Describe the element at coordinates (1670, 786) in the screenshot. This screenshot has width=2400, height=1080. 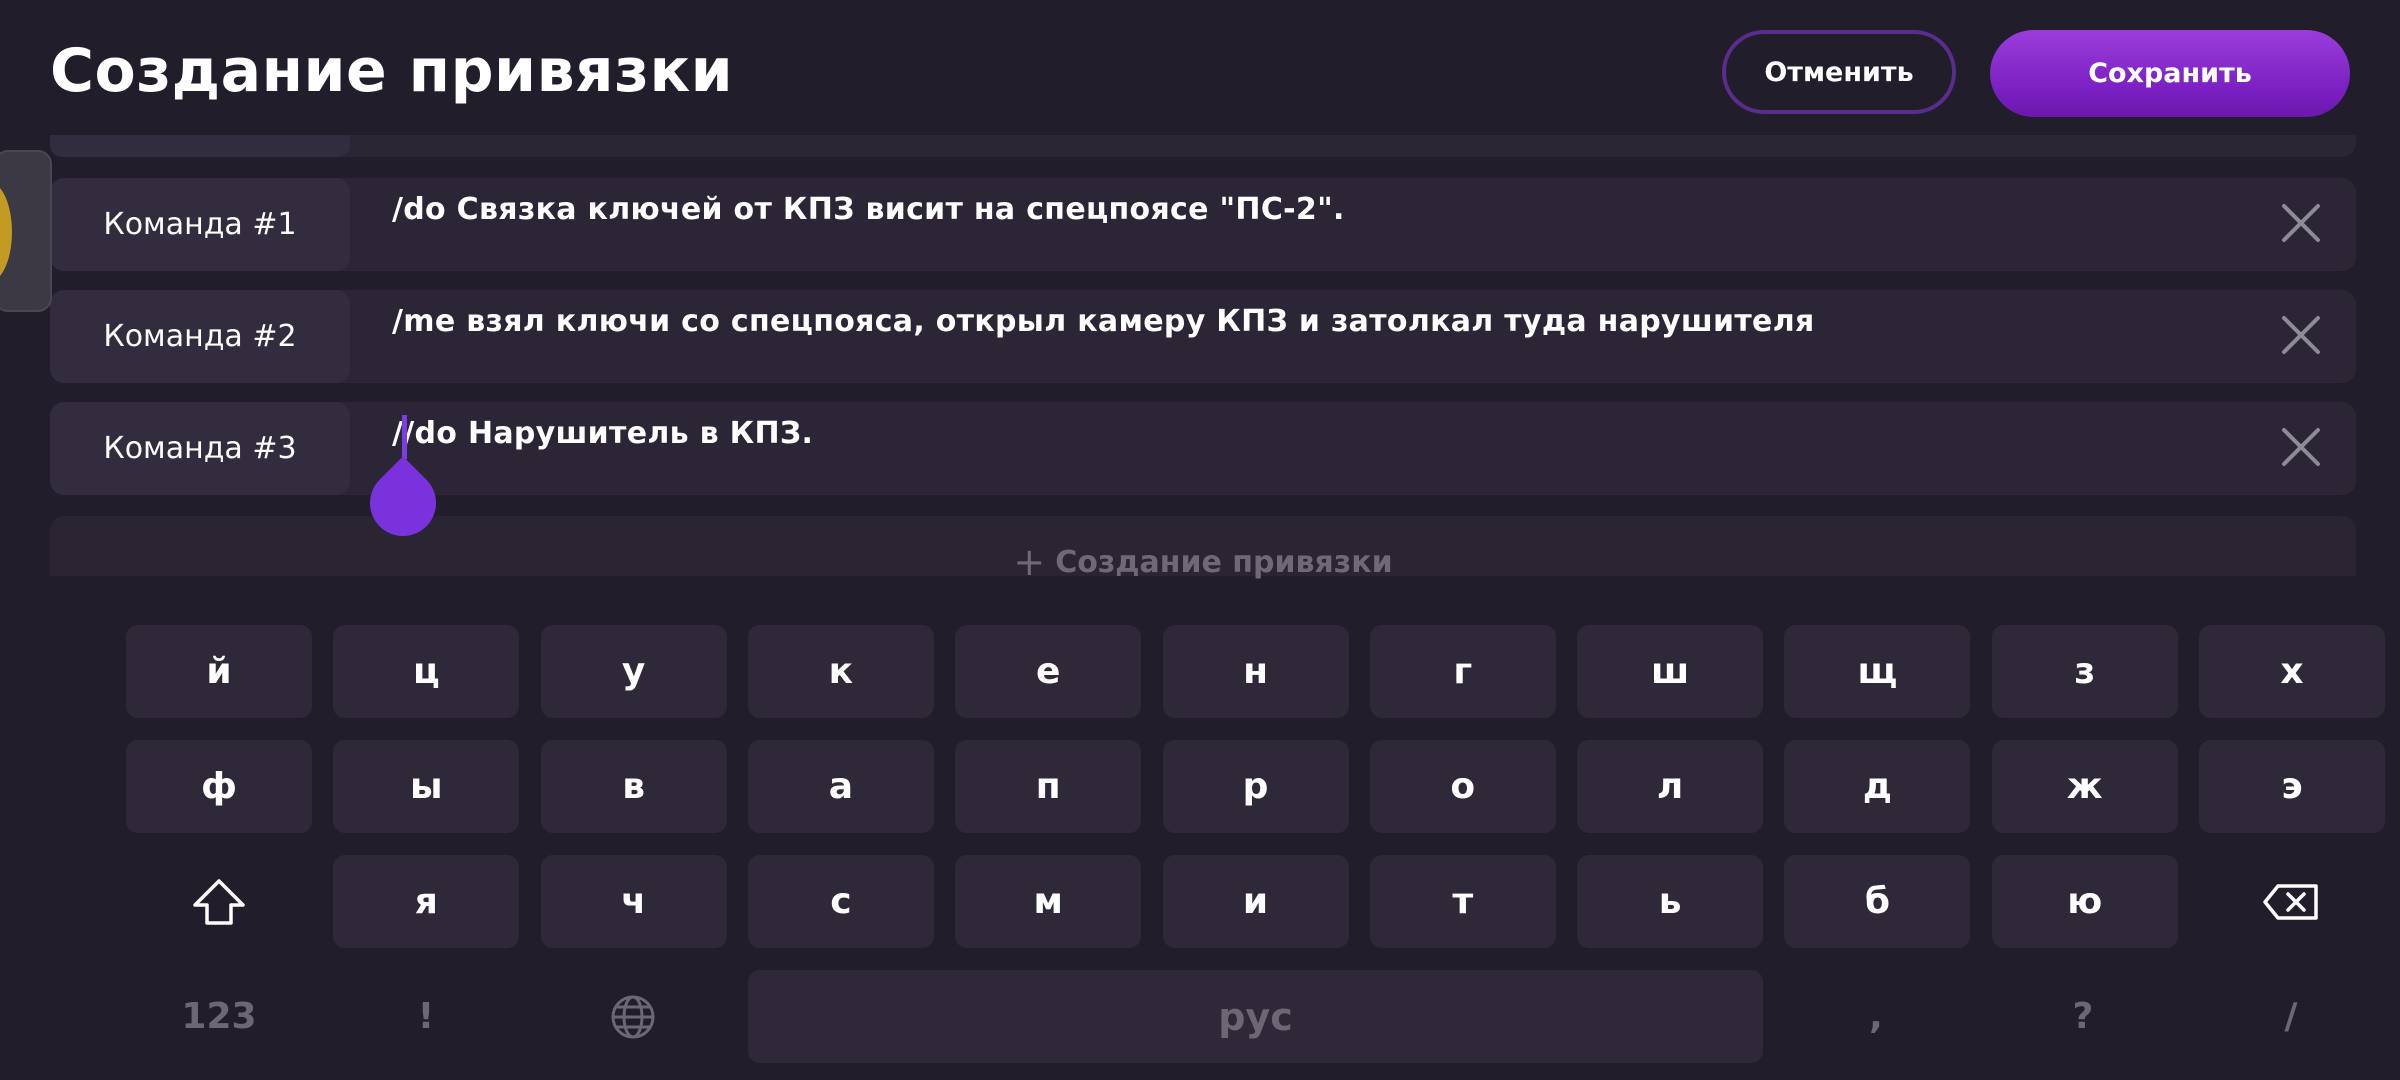
I see `key-л: л` at that location.